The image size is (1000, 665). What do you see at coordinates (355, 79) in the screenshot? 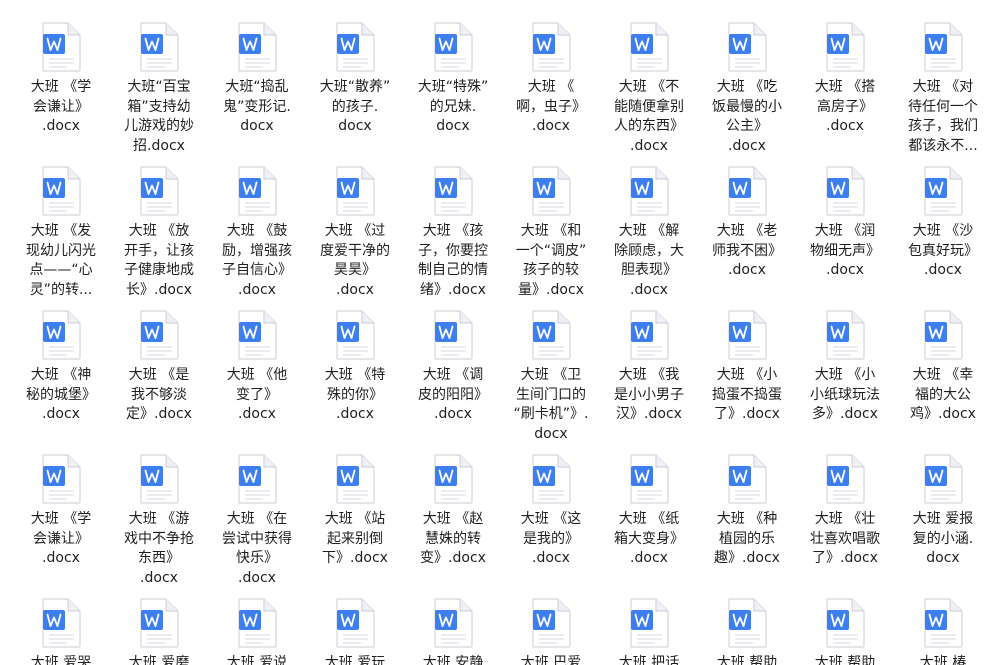
I see `file-item: 大班“散养” 的孩子. docx` at bounding box center [355, 79].